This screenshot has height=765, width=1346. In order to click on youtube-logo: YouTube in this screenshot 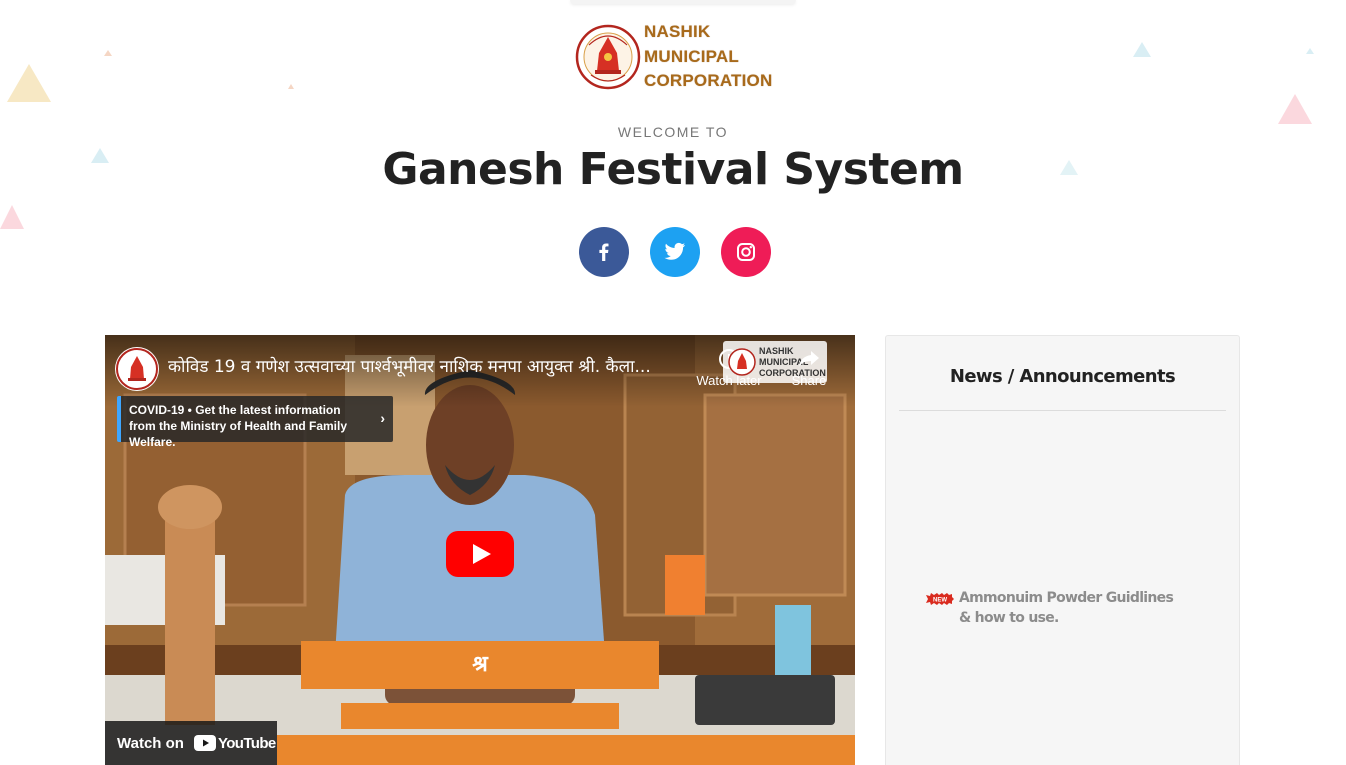, I will do `click(234, 743)`.